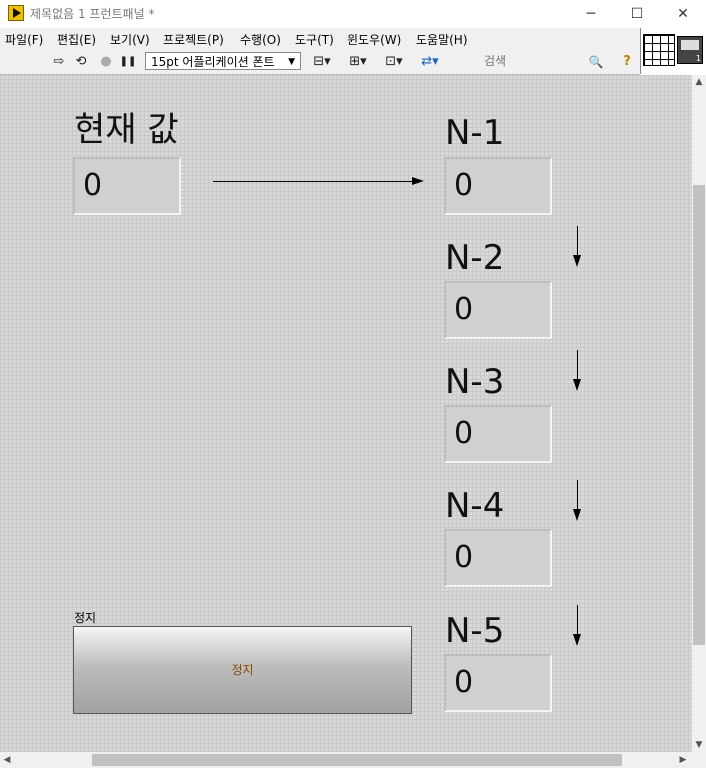  Describe the element at coordinates (242, 670) in the screenshot. I see `stop-button: 정지` at that location.